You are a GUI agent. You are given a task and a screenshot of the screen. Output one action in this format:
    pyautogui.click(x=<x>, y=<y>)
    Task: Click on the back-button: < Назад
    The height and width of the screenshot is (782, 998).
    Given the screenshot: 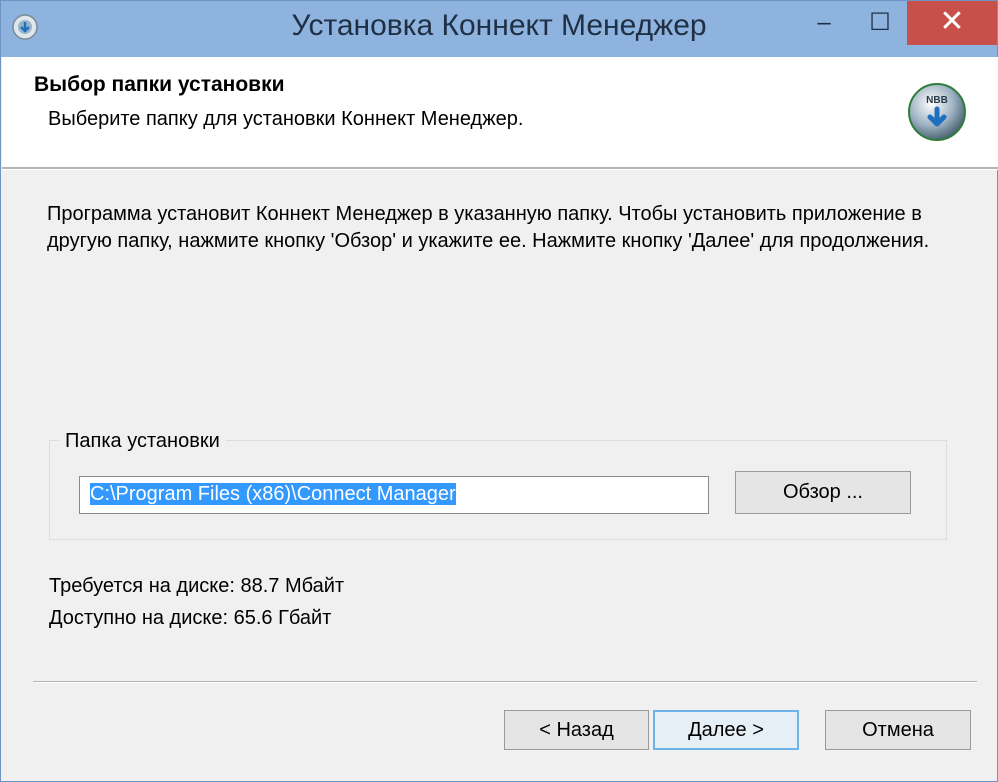 What is the action you would take?
    pyautogui.click(x=576, y=730)
    